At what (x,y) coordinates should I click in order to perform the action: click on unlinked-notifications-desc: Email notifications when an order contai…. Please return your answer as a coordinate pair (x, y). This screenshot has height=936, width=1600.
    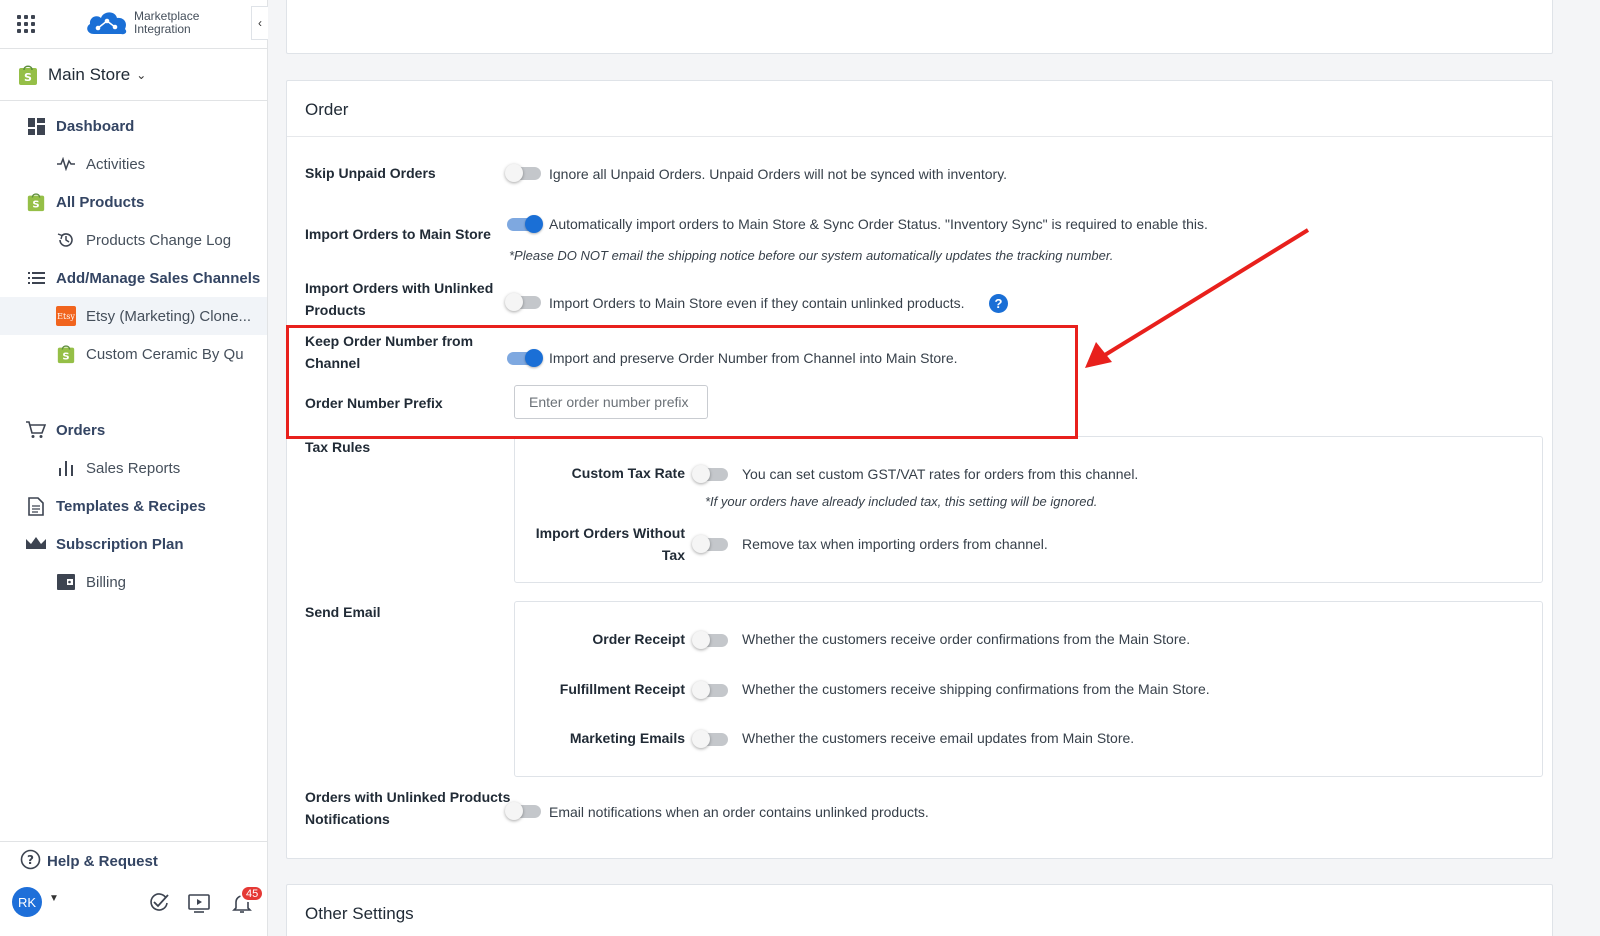
    Looking at the image, I should click on (739, 812).